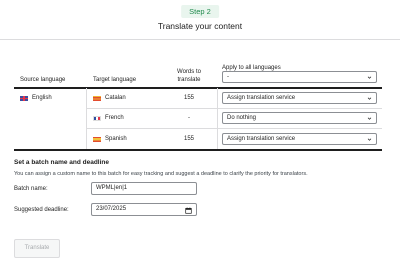 This screenshot has width=400, height=265. I want to click on deadline-date-input: 23/07/2025, so click(144, 209).